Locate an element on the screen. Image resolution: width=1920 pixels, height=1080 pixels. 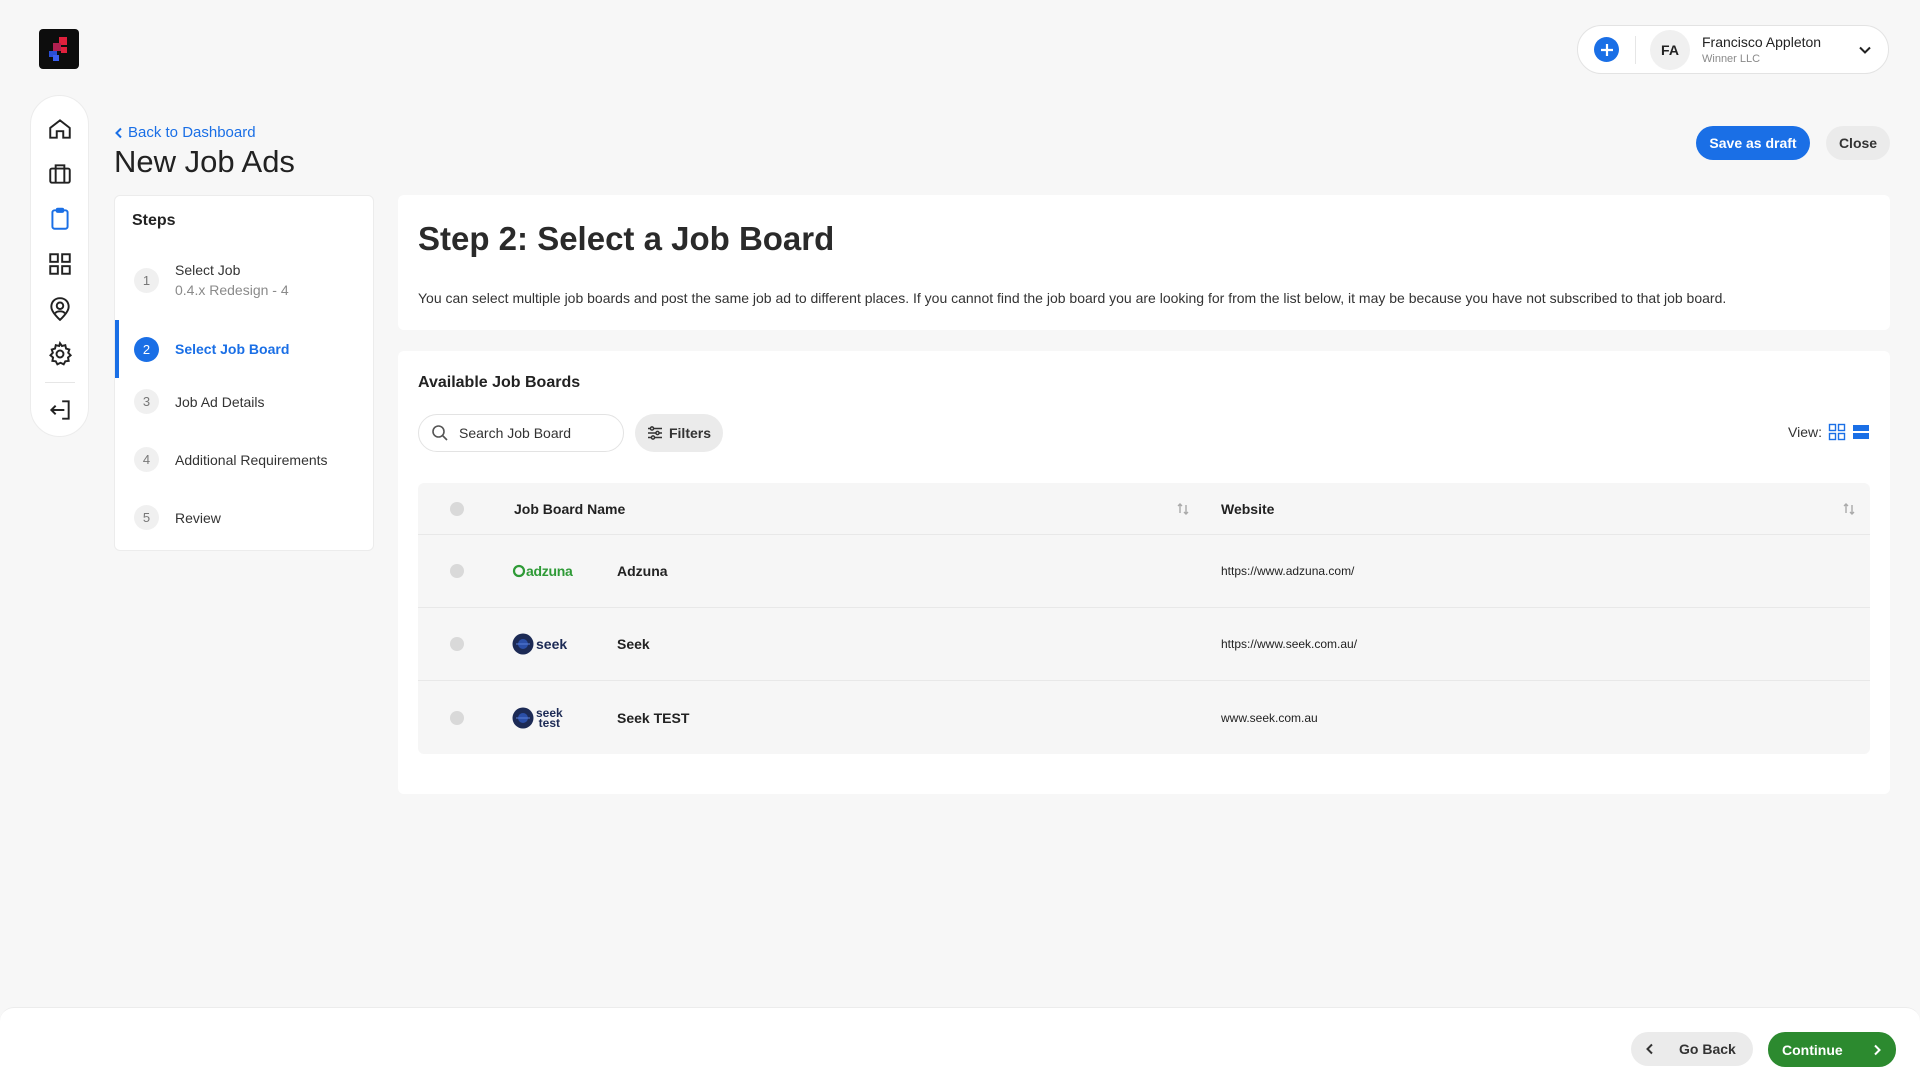
gear-icon is located at coordinates (60, 353).